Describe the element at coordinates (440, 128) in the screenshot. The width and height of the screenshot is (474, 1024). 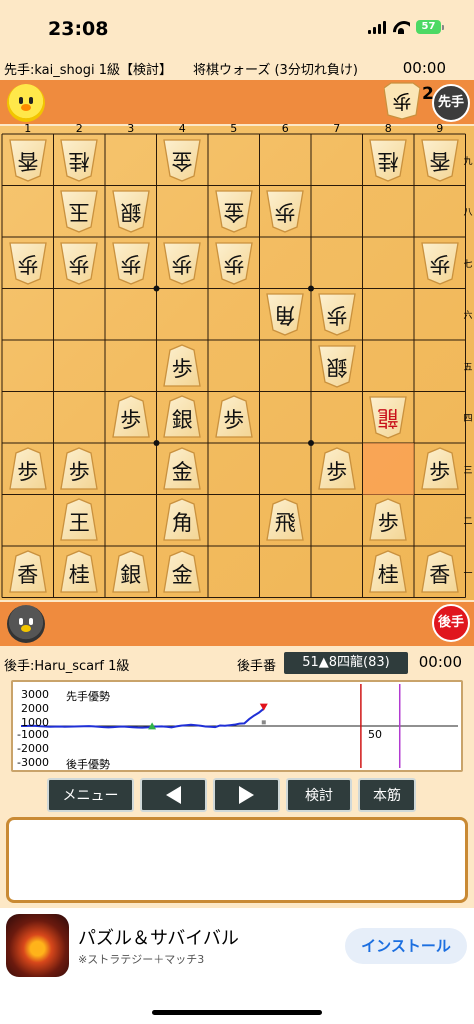
I see `file-label: 9` at that location.